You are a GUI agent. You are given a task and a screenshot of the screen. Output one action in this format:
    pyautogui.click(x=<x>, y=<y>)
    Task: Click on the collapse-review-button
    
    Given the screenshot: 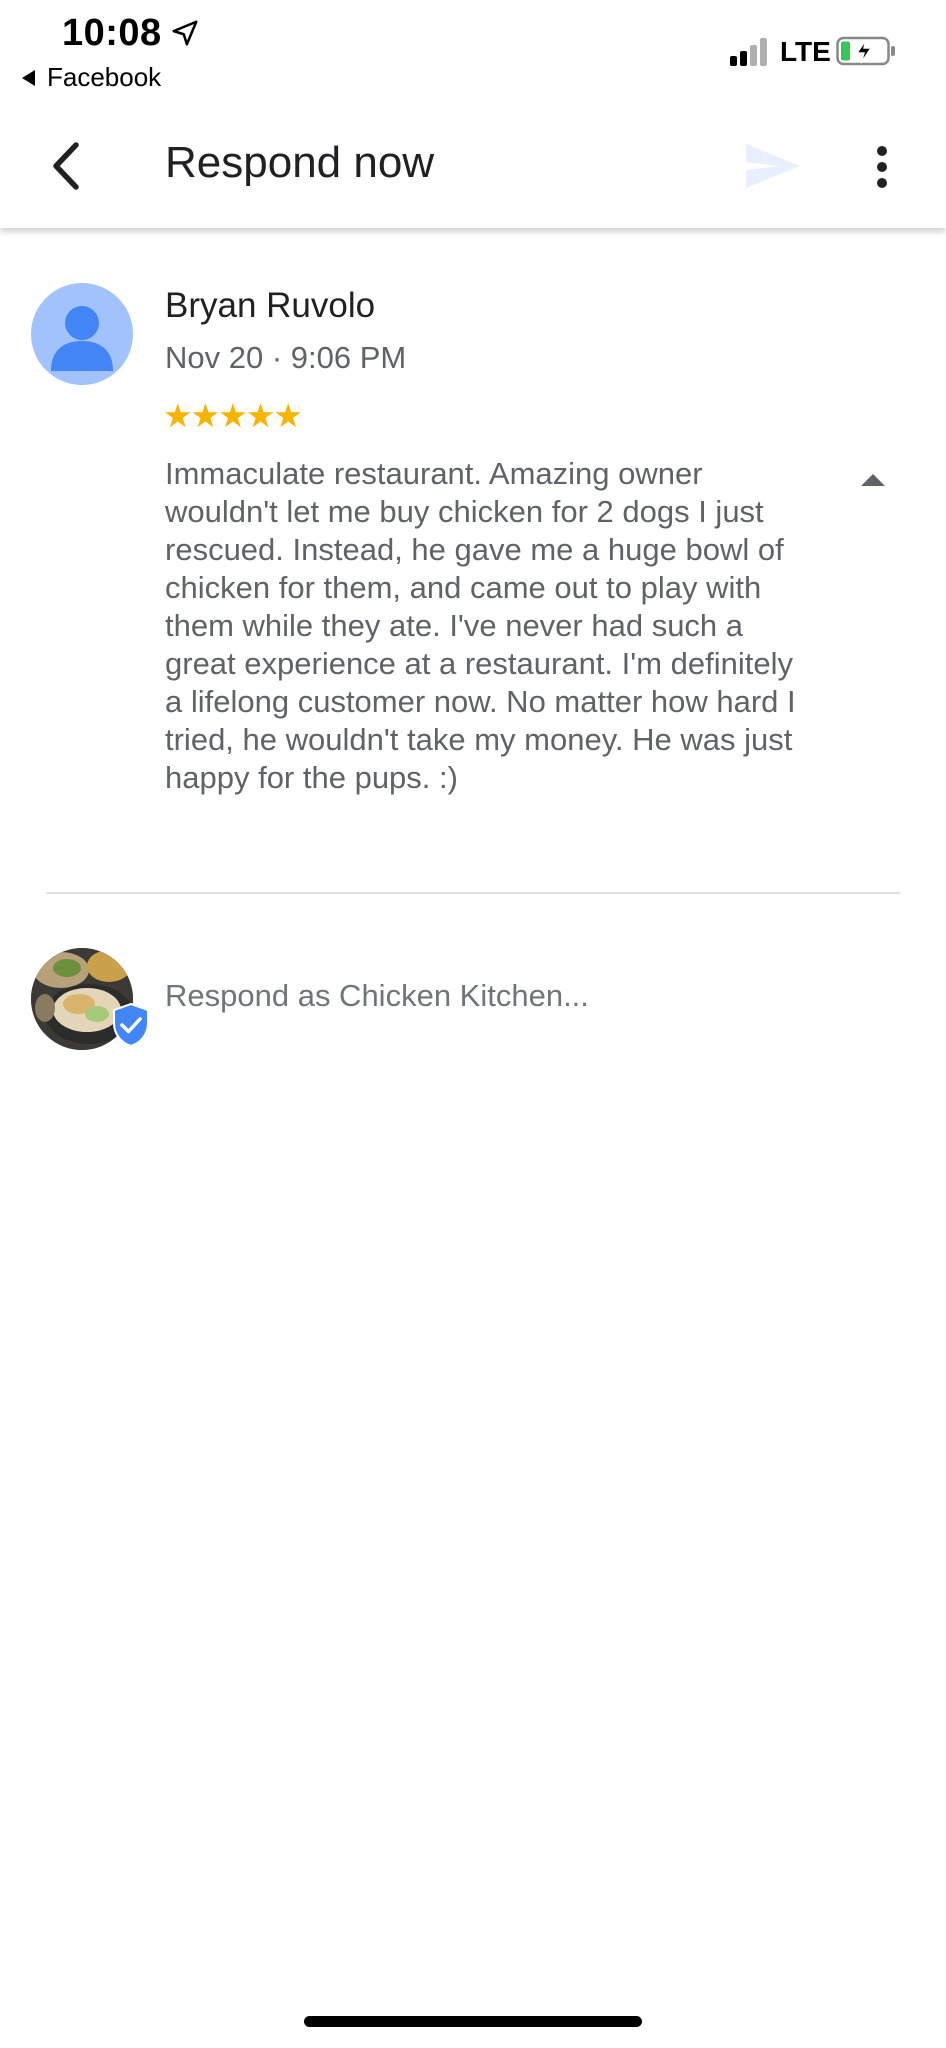 What is the action you would take?
    pyautogui.click(x=873, y=480)
    